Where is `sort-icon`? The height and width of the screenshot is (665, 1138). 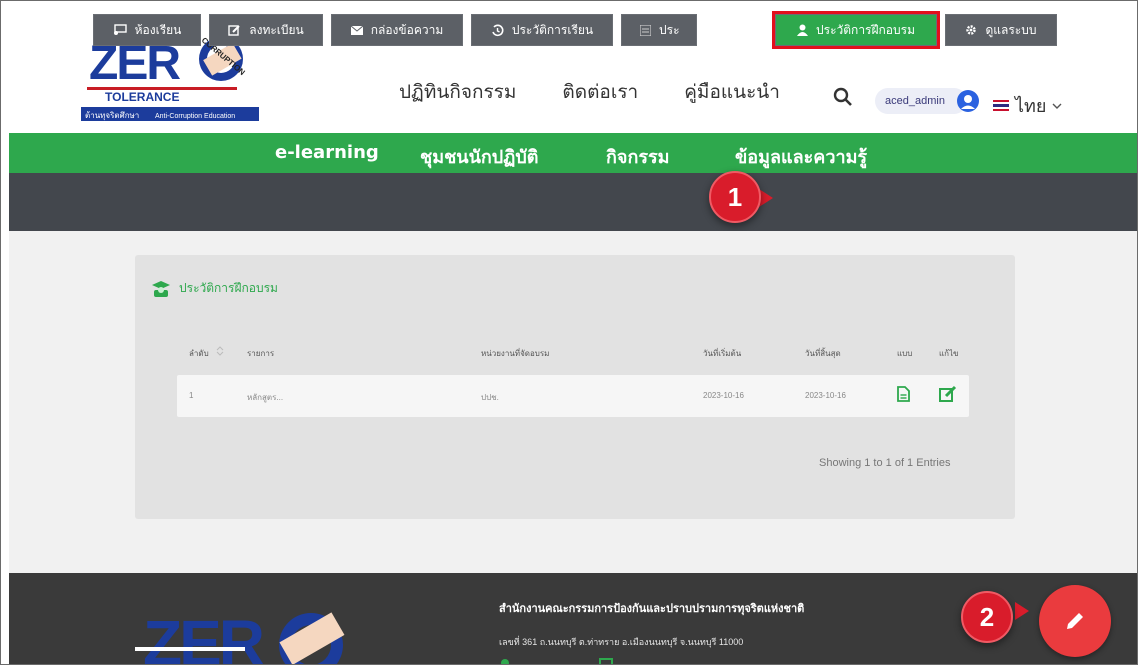 sort-icon is located at coordinates (220, 351).